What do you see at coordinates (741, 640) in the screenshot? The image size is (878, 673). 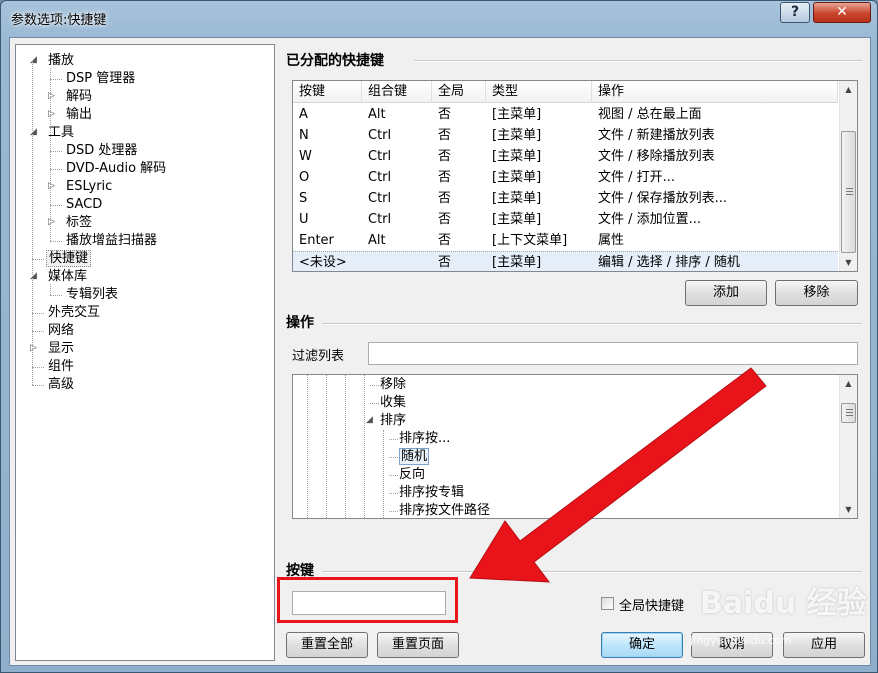 I see `watermark-url: jingyan.baidu.com` at bounding box center [741, 640].